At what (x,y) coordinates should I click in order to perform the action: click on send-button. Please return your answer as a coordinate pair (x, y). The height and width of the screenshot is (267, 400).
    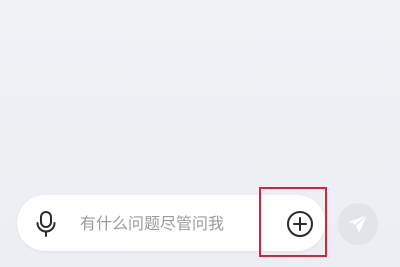
    Looking at the image, I should click on (358, 224).